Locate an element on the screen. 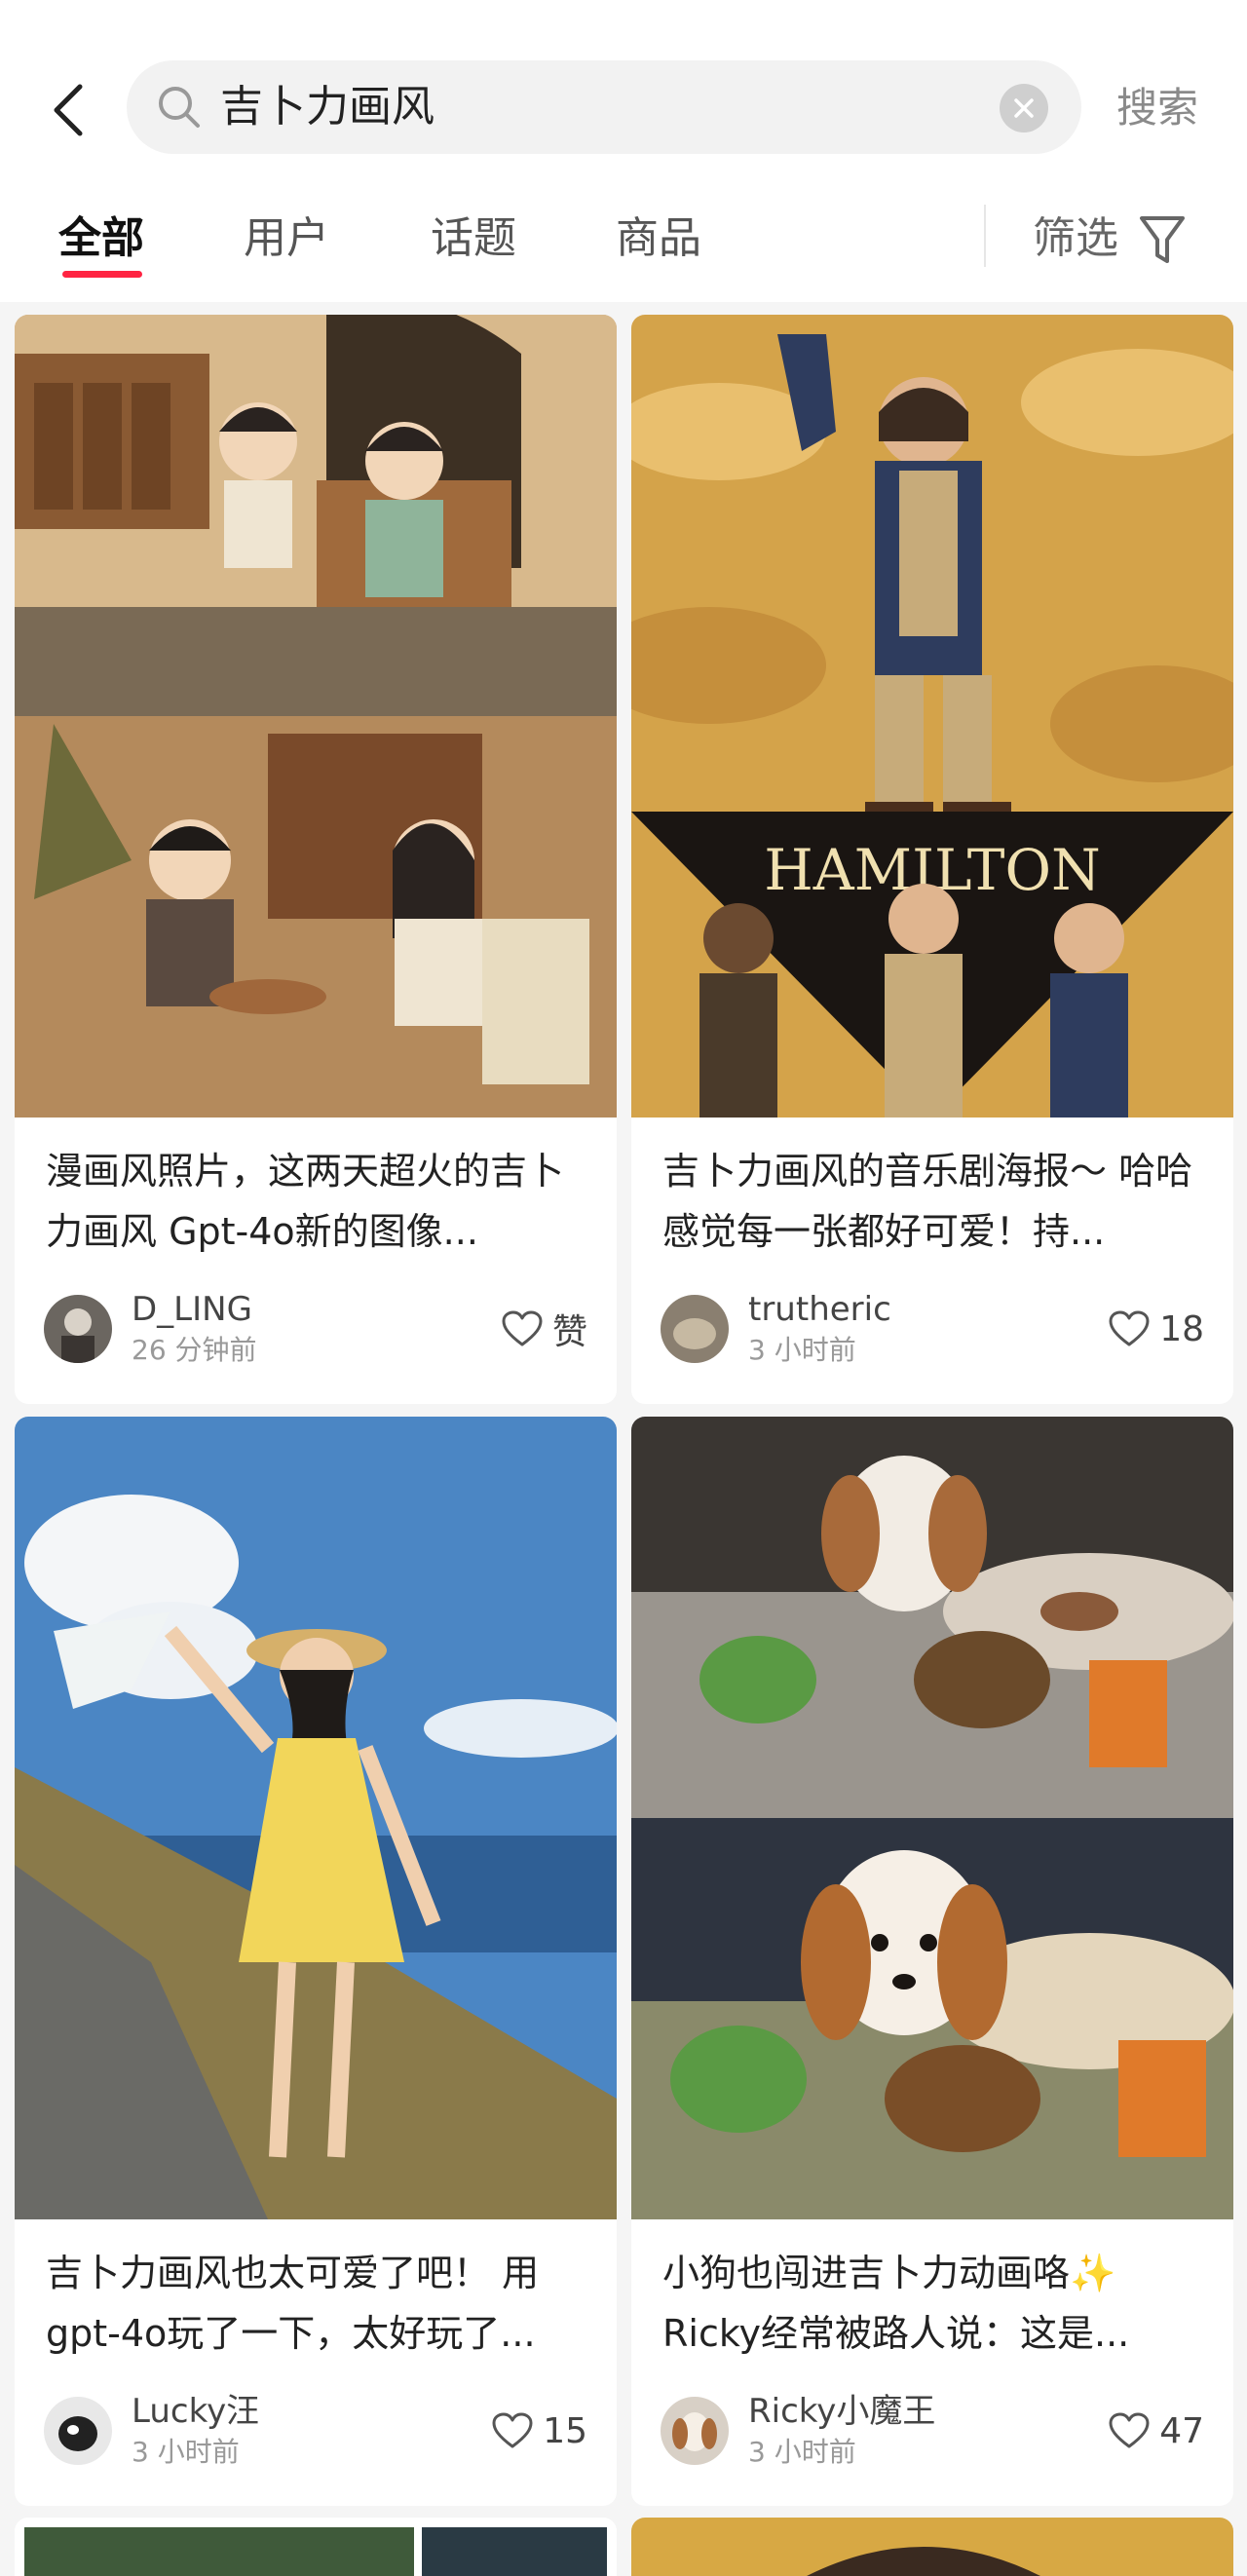  search-icon is located at coordinates (179, 107).